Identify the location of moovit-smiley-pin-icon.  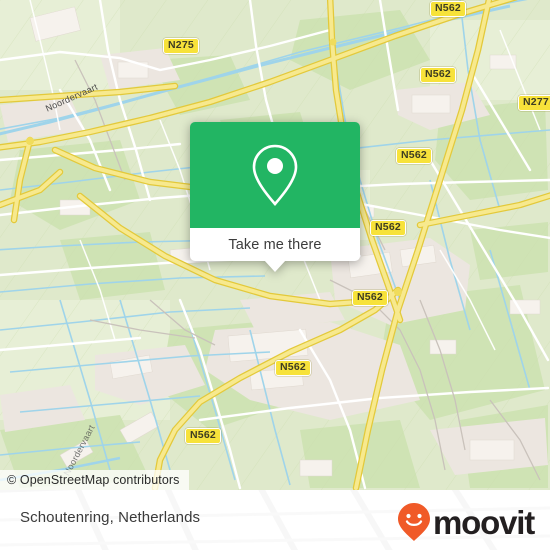
(414, 522).